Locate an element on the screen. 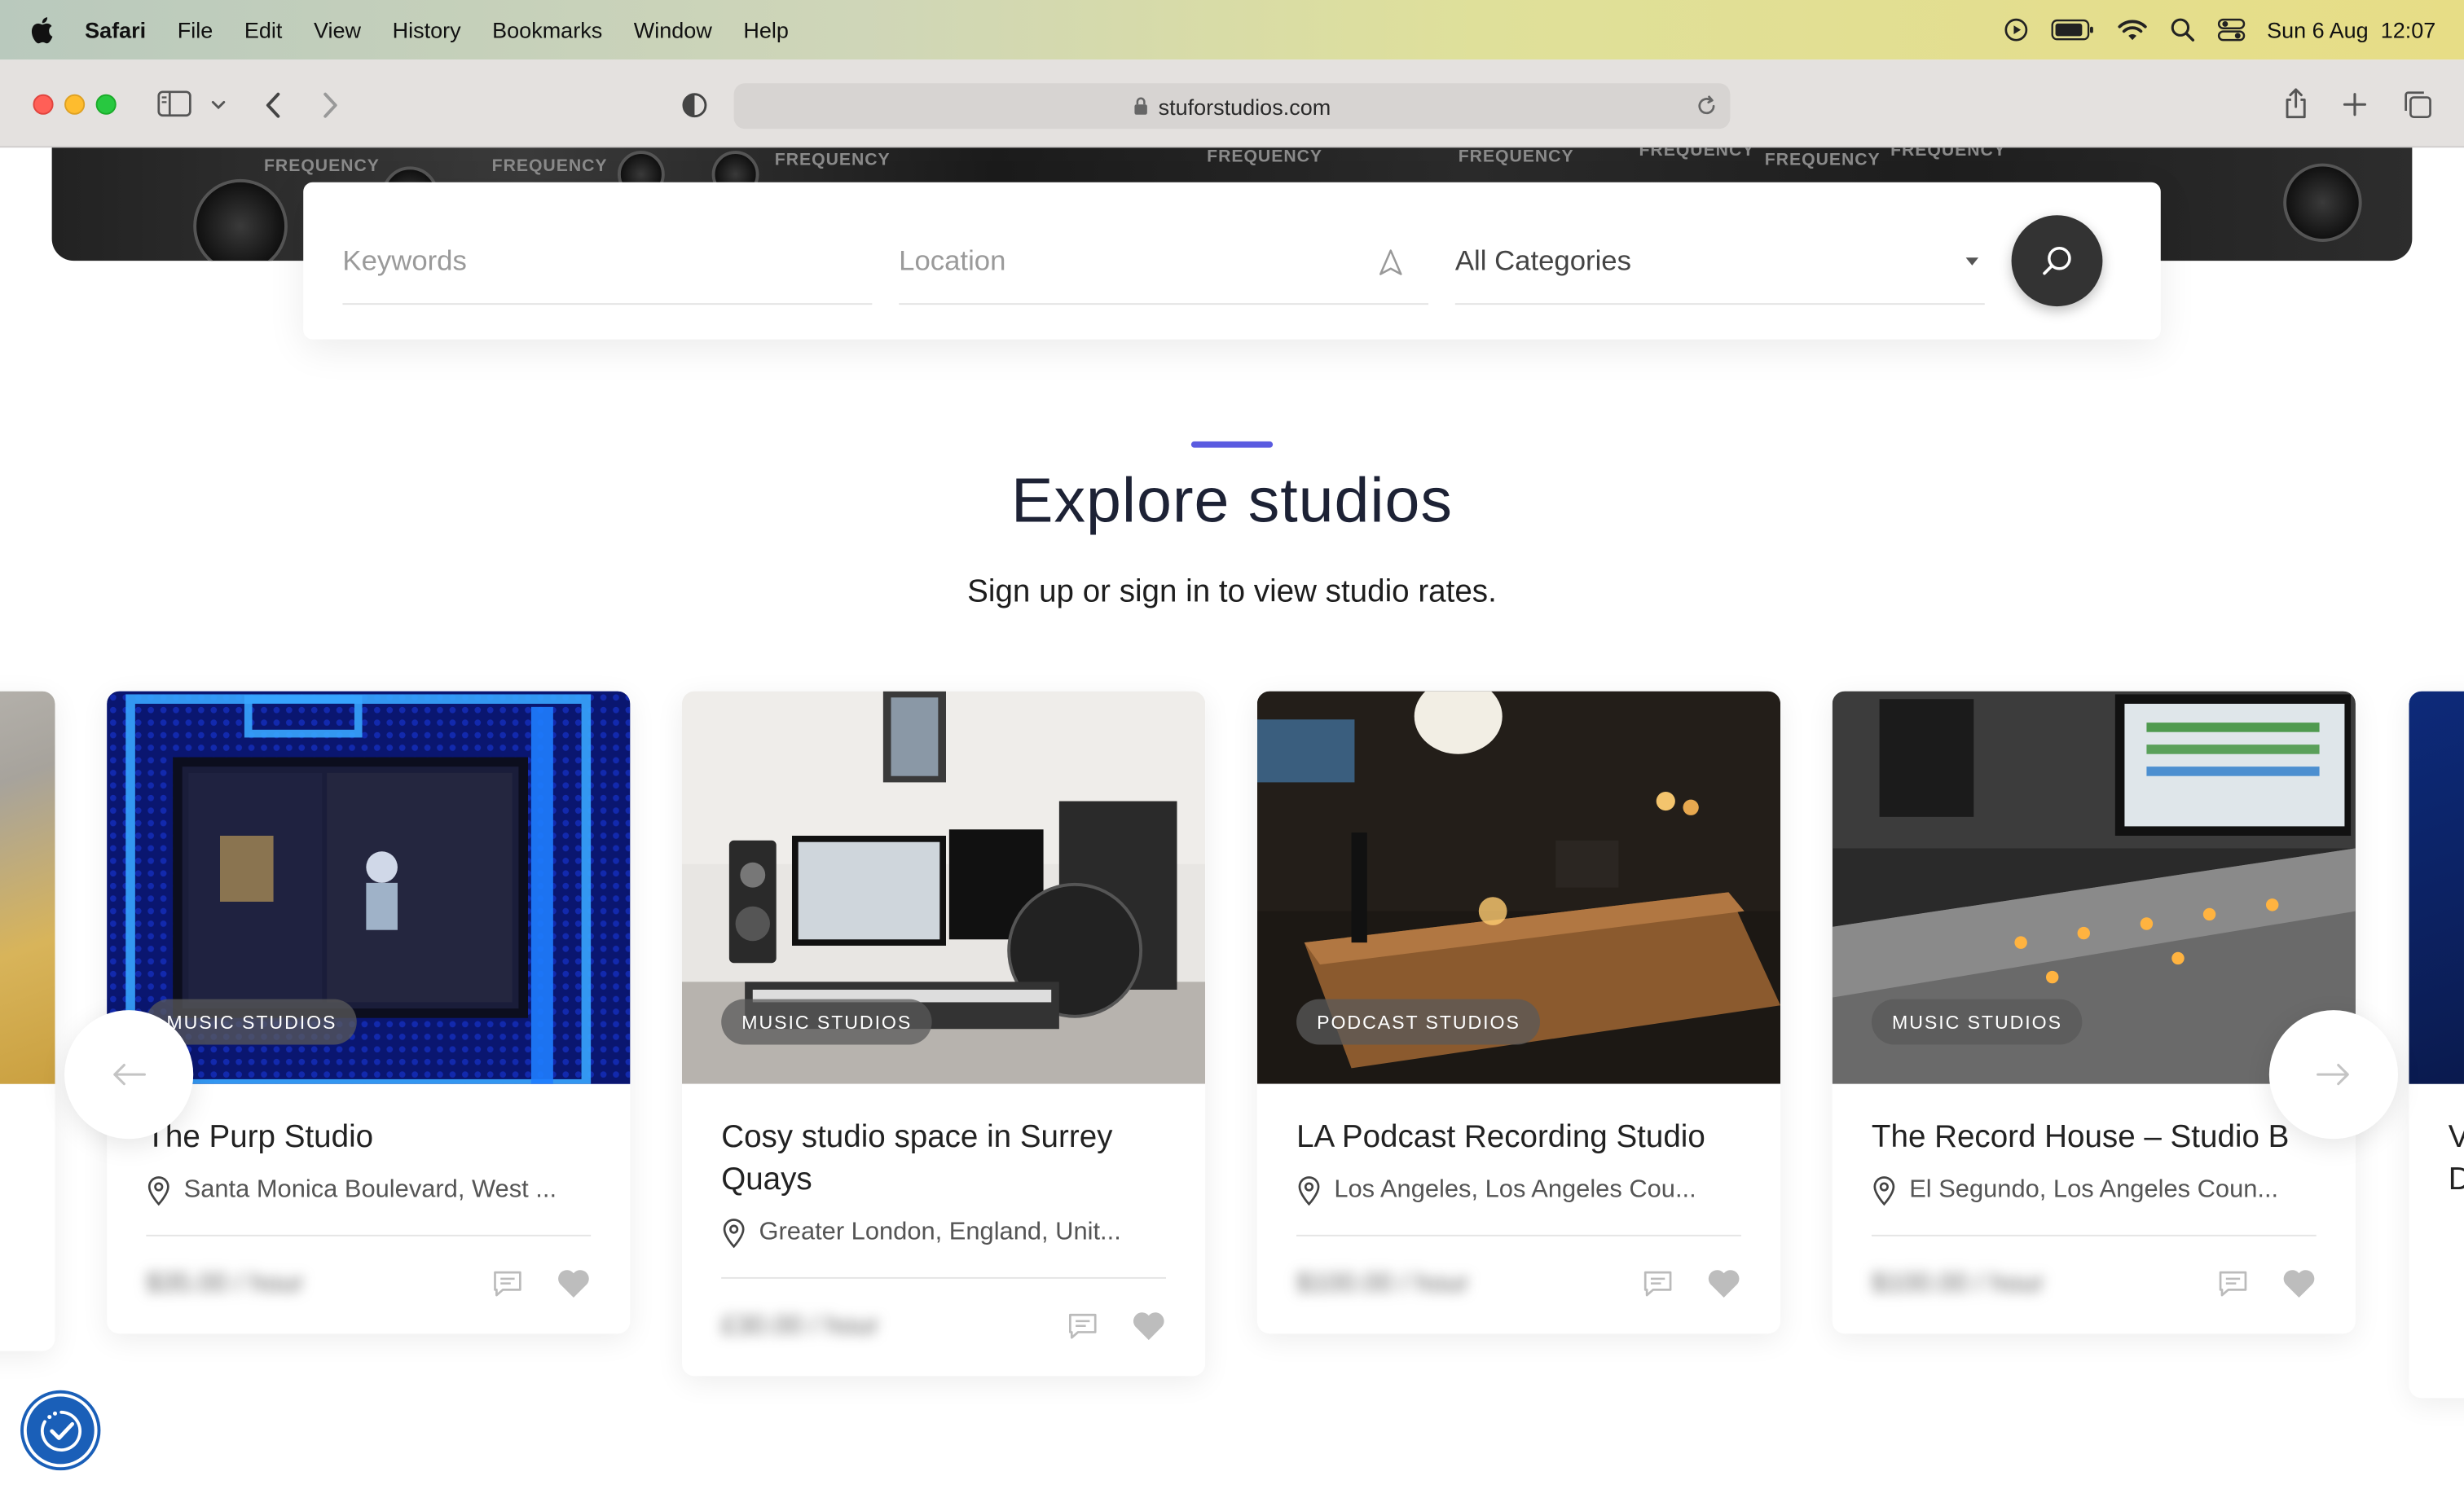  back-icon is located at coordinates (273, 105).